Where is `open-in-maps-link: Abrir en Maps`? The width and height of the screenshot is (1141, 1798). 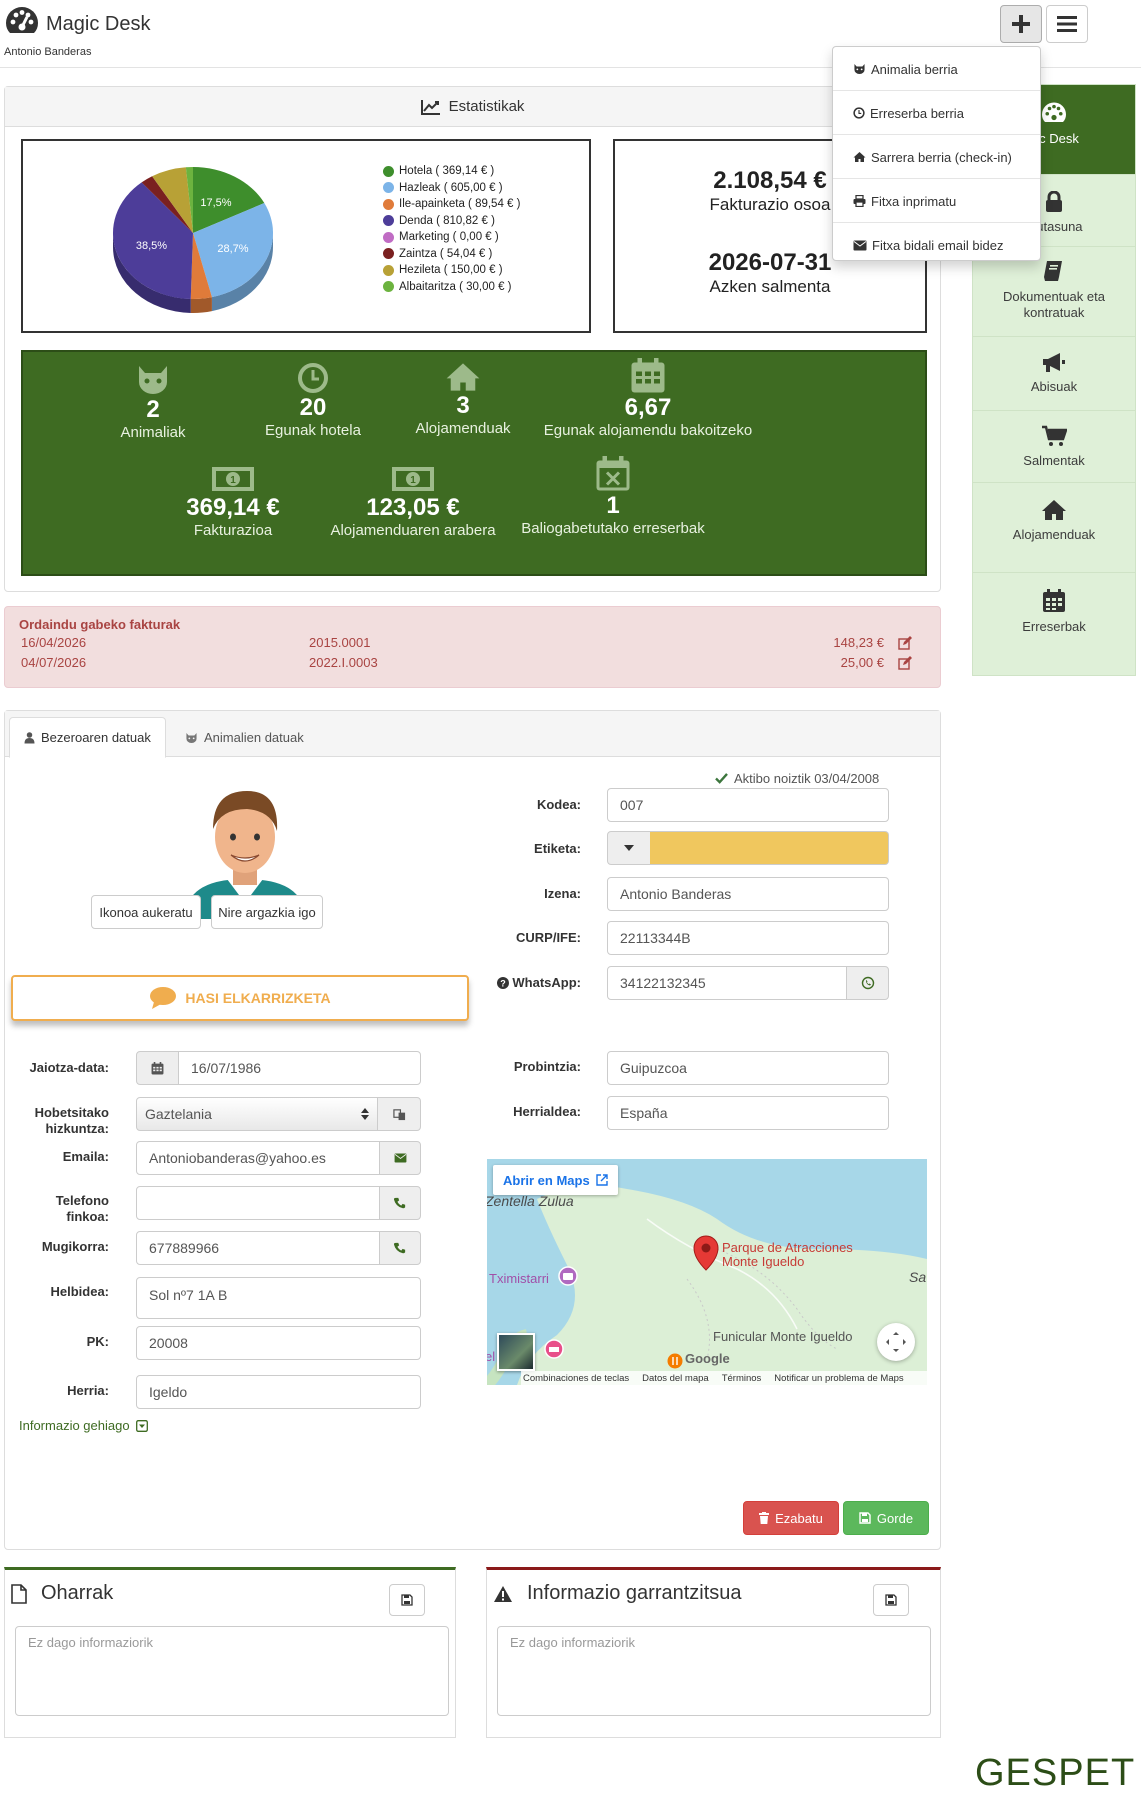
open-in-maps-link: Abrir en Maps is located at coordinates (555, 1180).